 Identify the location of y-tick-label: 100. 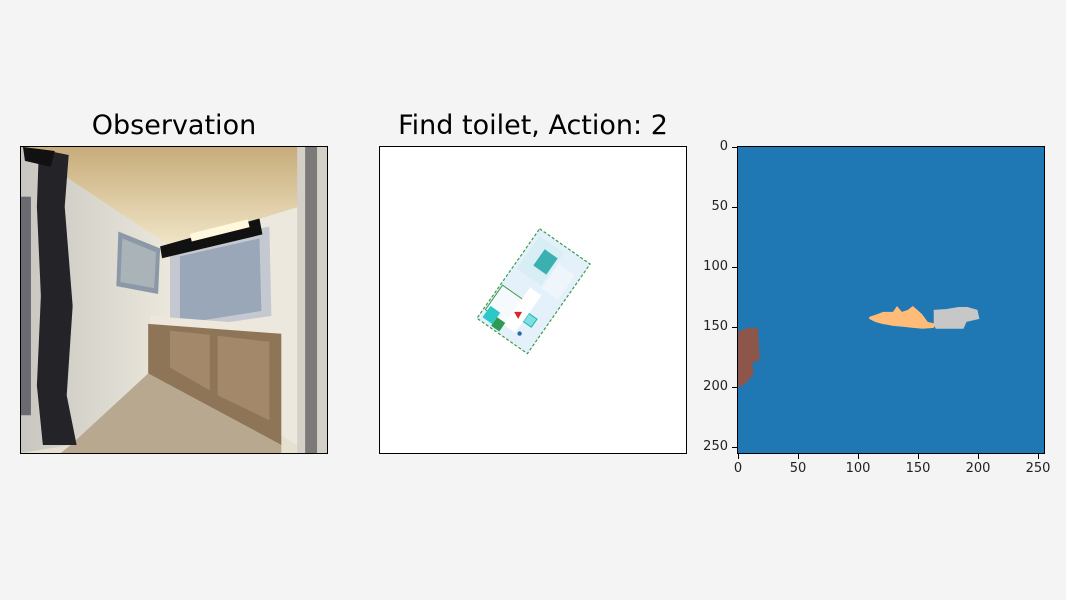
(715, 266).